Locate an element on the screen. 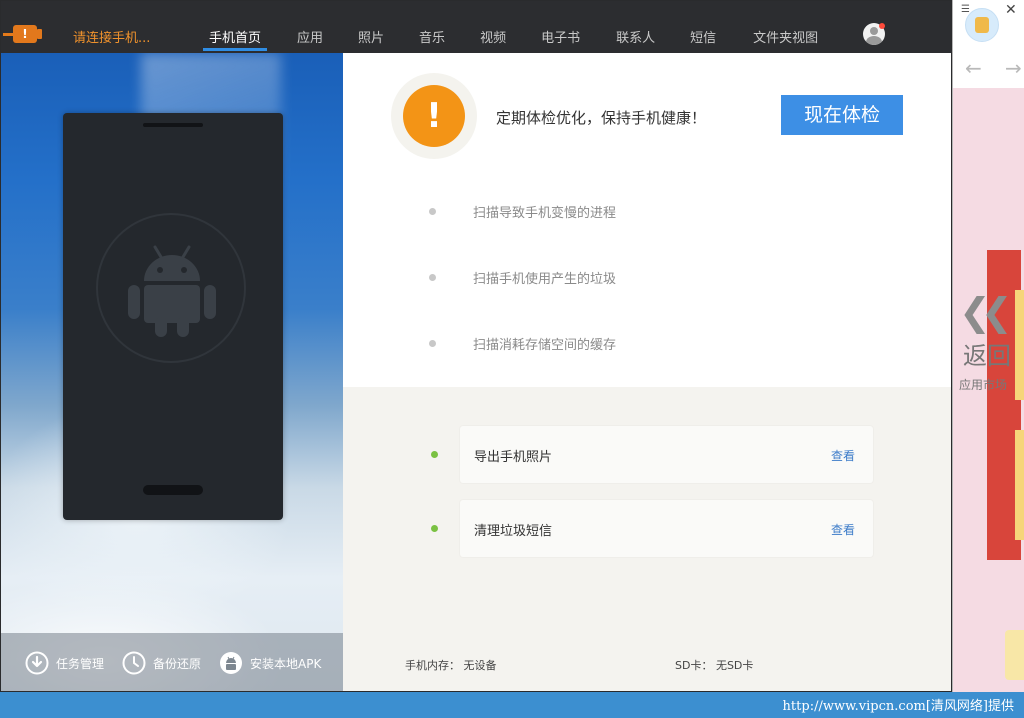  phone-speaker is located at coordinates (173, 125).